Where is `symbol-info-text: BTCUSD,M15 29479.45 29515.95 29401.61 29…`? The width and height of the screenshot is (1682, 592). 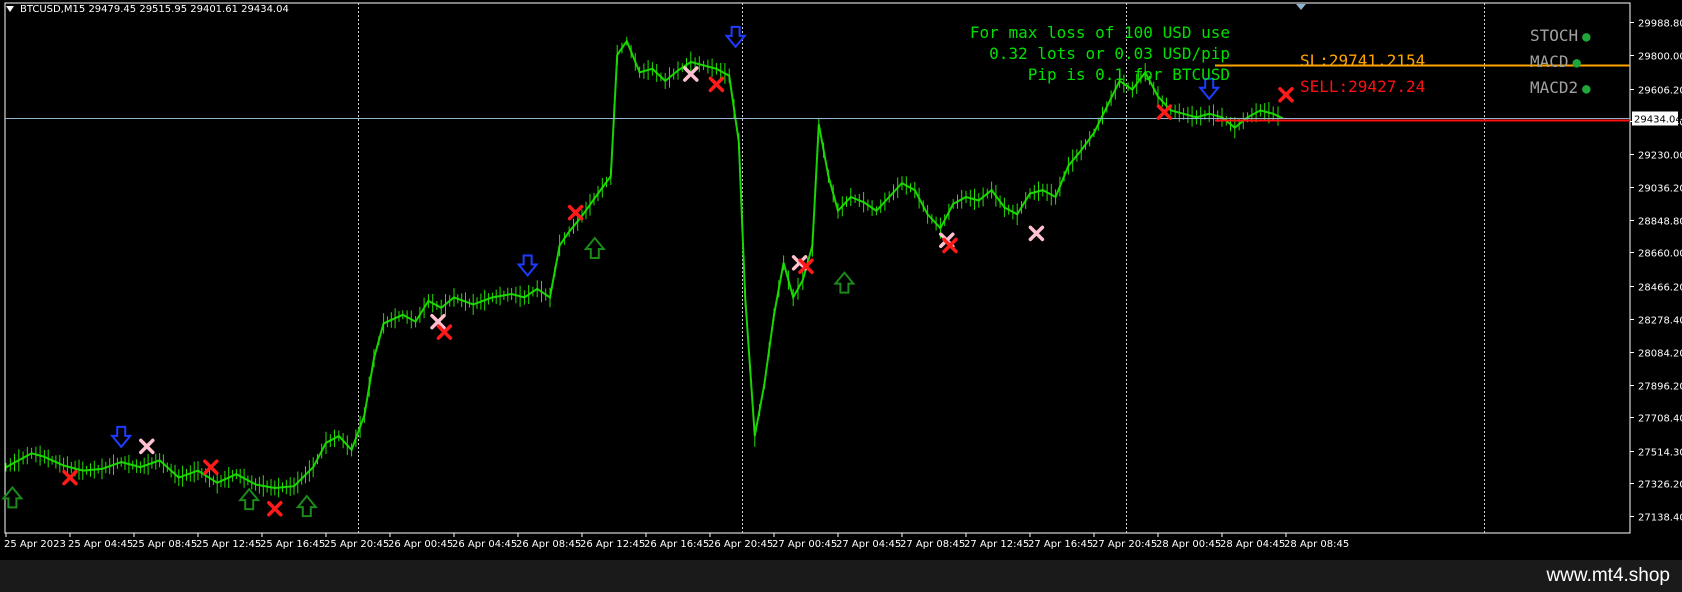
symbol-info-text: BTCUSD,M15 29479.45 29515.95 29401.61 29… is located at coordinates (154, 9).